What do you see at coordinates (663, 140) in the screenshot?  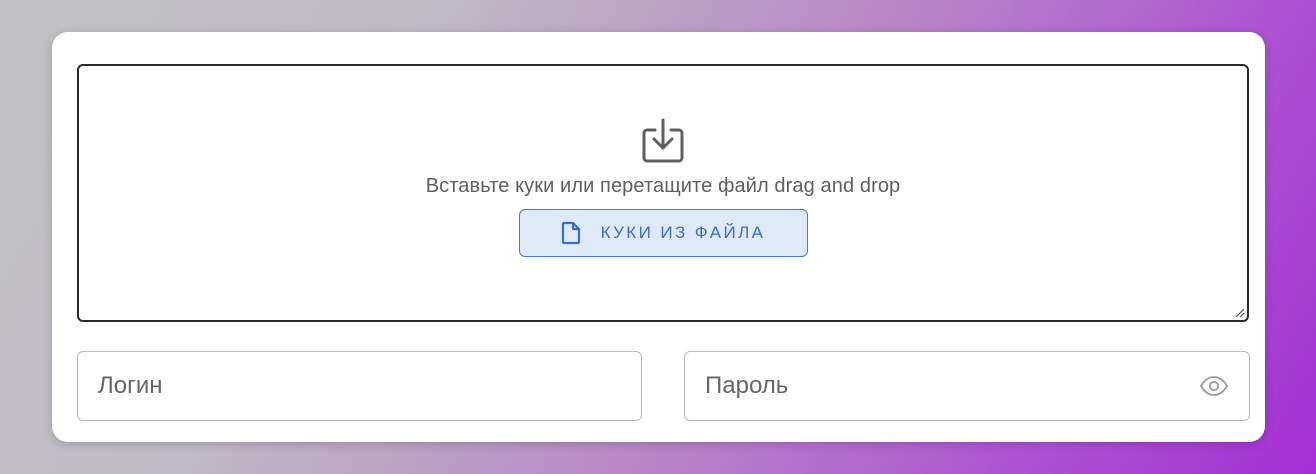 I see `download-tray-icon` at bounding box center [663, 140].